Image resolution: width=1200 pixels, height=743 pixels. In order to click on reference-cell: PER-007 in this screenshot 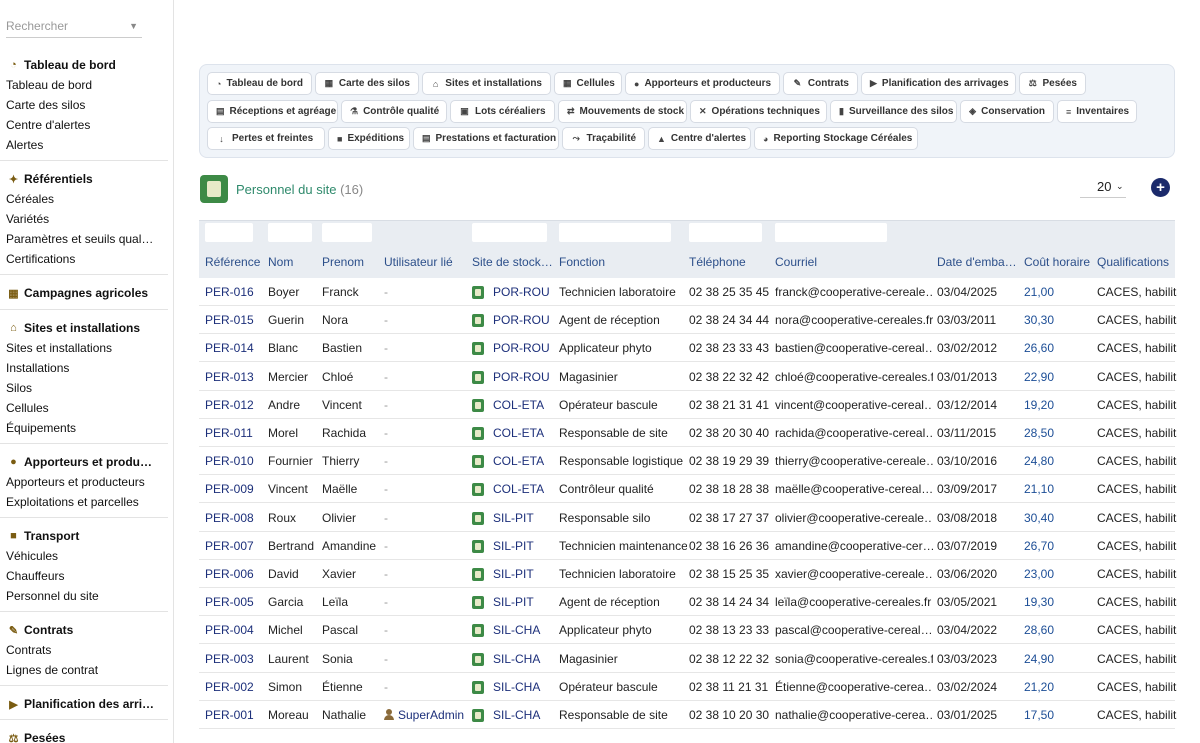, I will do `click(235, 546)`.